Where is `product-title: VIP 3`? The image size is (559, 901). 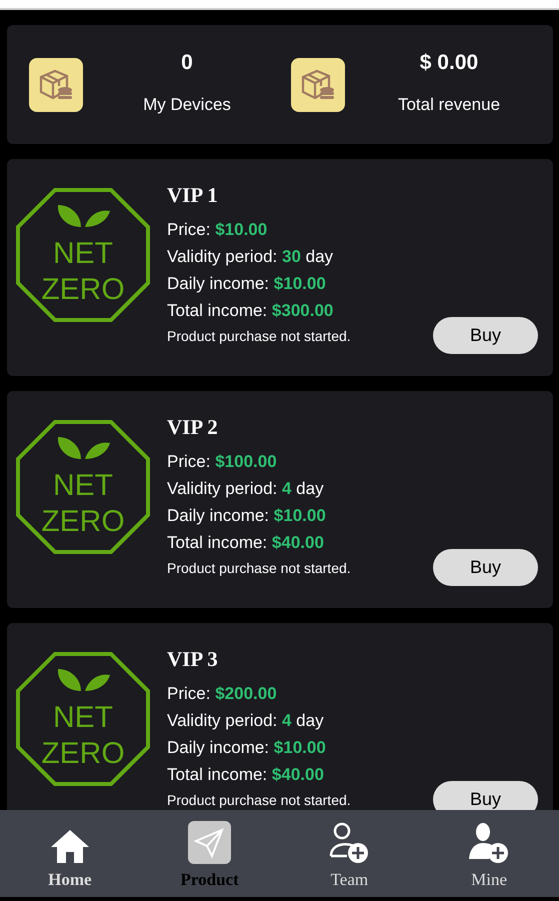
product-title: VIP 3 is located at coordinates (193, 659).